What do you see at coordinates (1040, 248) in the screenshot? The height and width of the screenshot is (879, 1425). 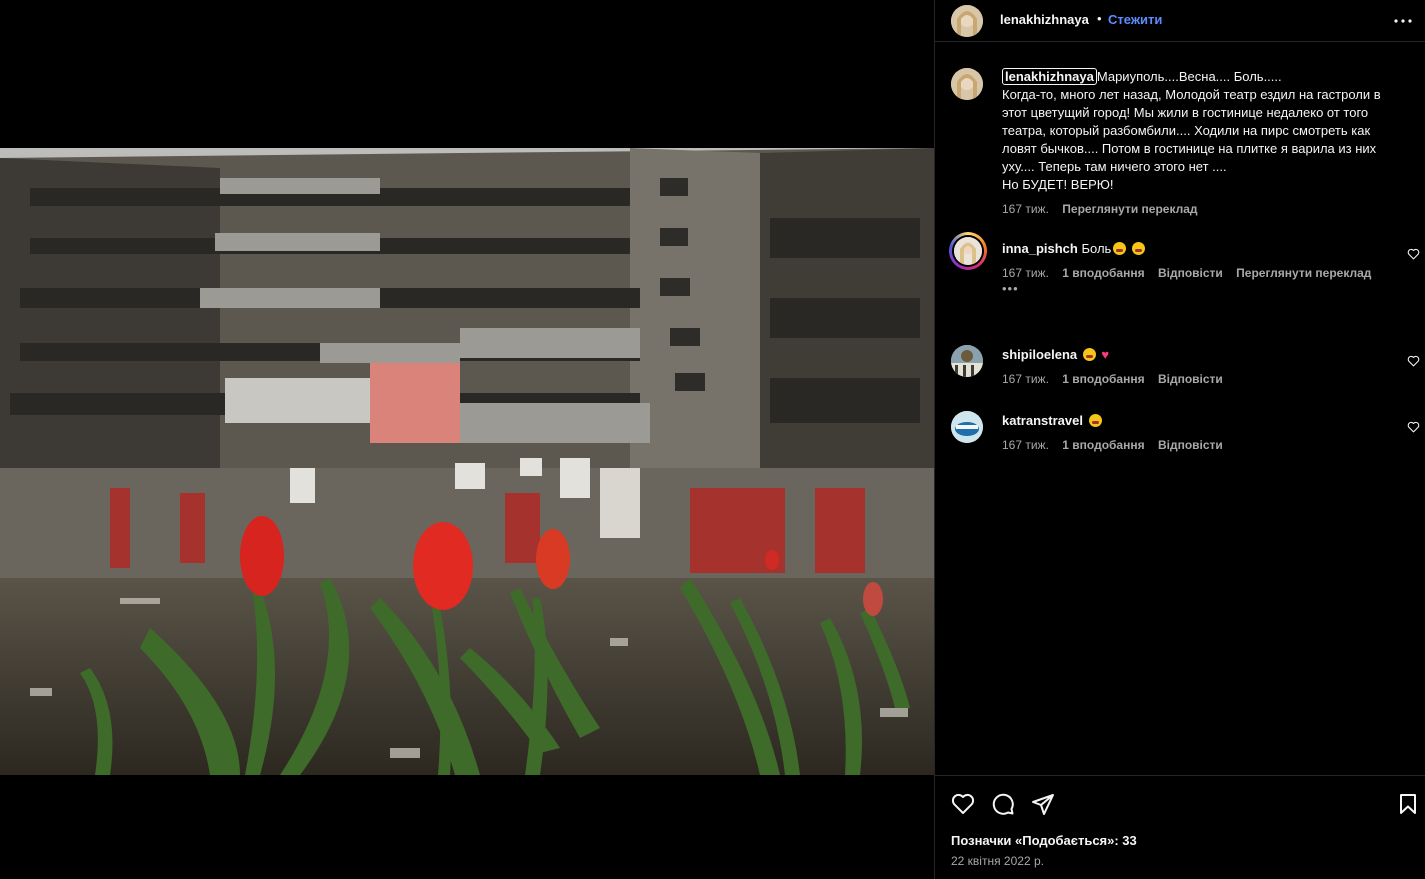 I see `comment-username: inna_pishch` at bounding box center [1040, 248].